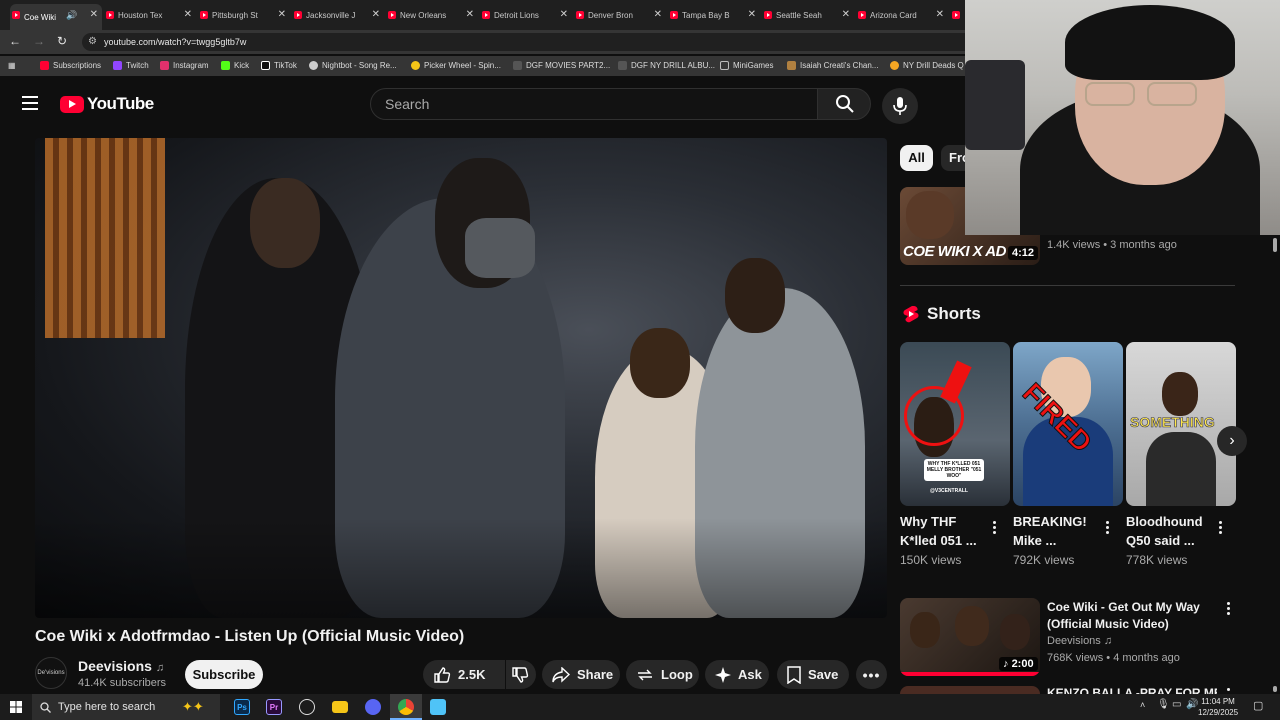  What do you see at coordinates (706, 15) in the screenshot?
I see `tab-title: Tampa Bay B` at bounding box center [706, 15].